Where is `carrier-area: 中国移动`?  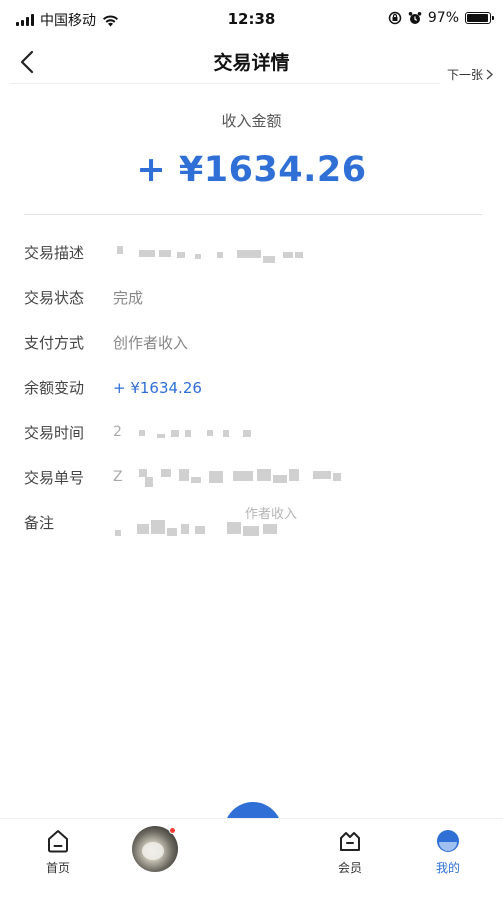 carrier-area: 中国移动 is located at coordinates (67, 20).